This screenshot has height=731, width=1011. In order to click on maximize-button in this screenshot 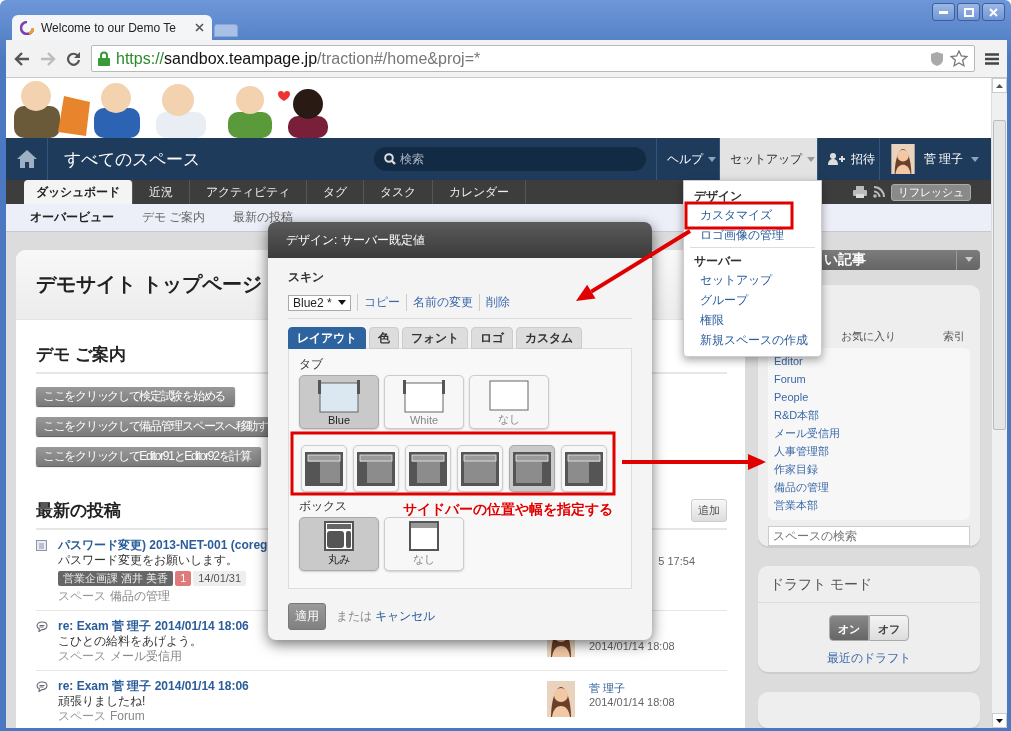, I will do `click(968, 12)`.